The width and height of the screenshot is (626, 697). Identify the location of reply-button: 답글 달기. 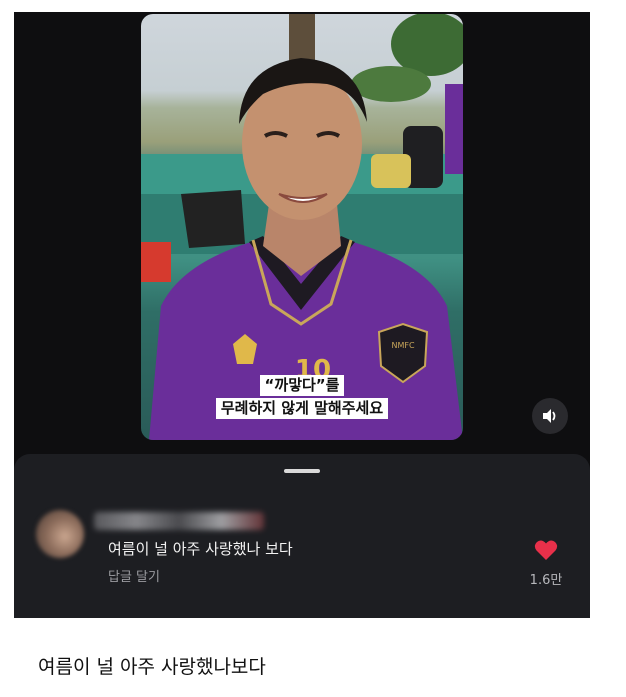
(134, 575).